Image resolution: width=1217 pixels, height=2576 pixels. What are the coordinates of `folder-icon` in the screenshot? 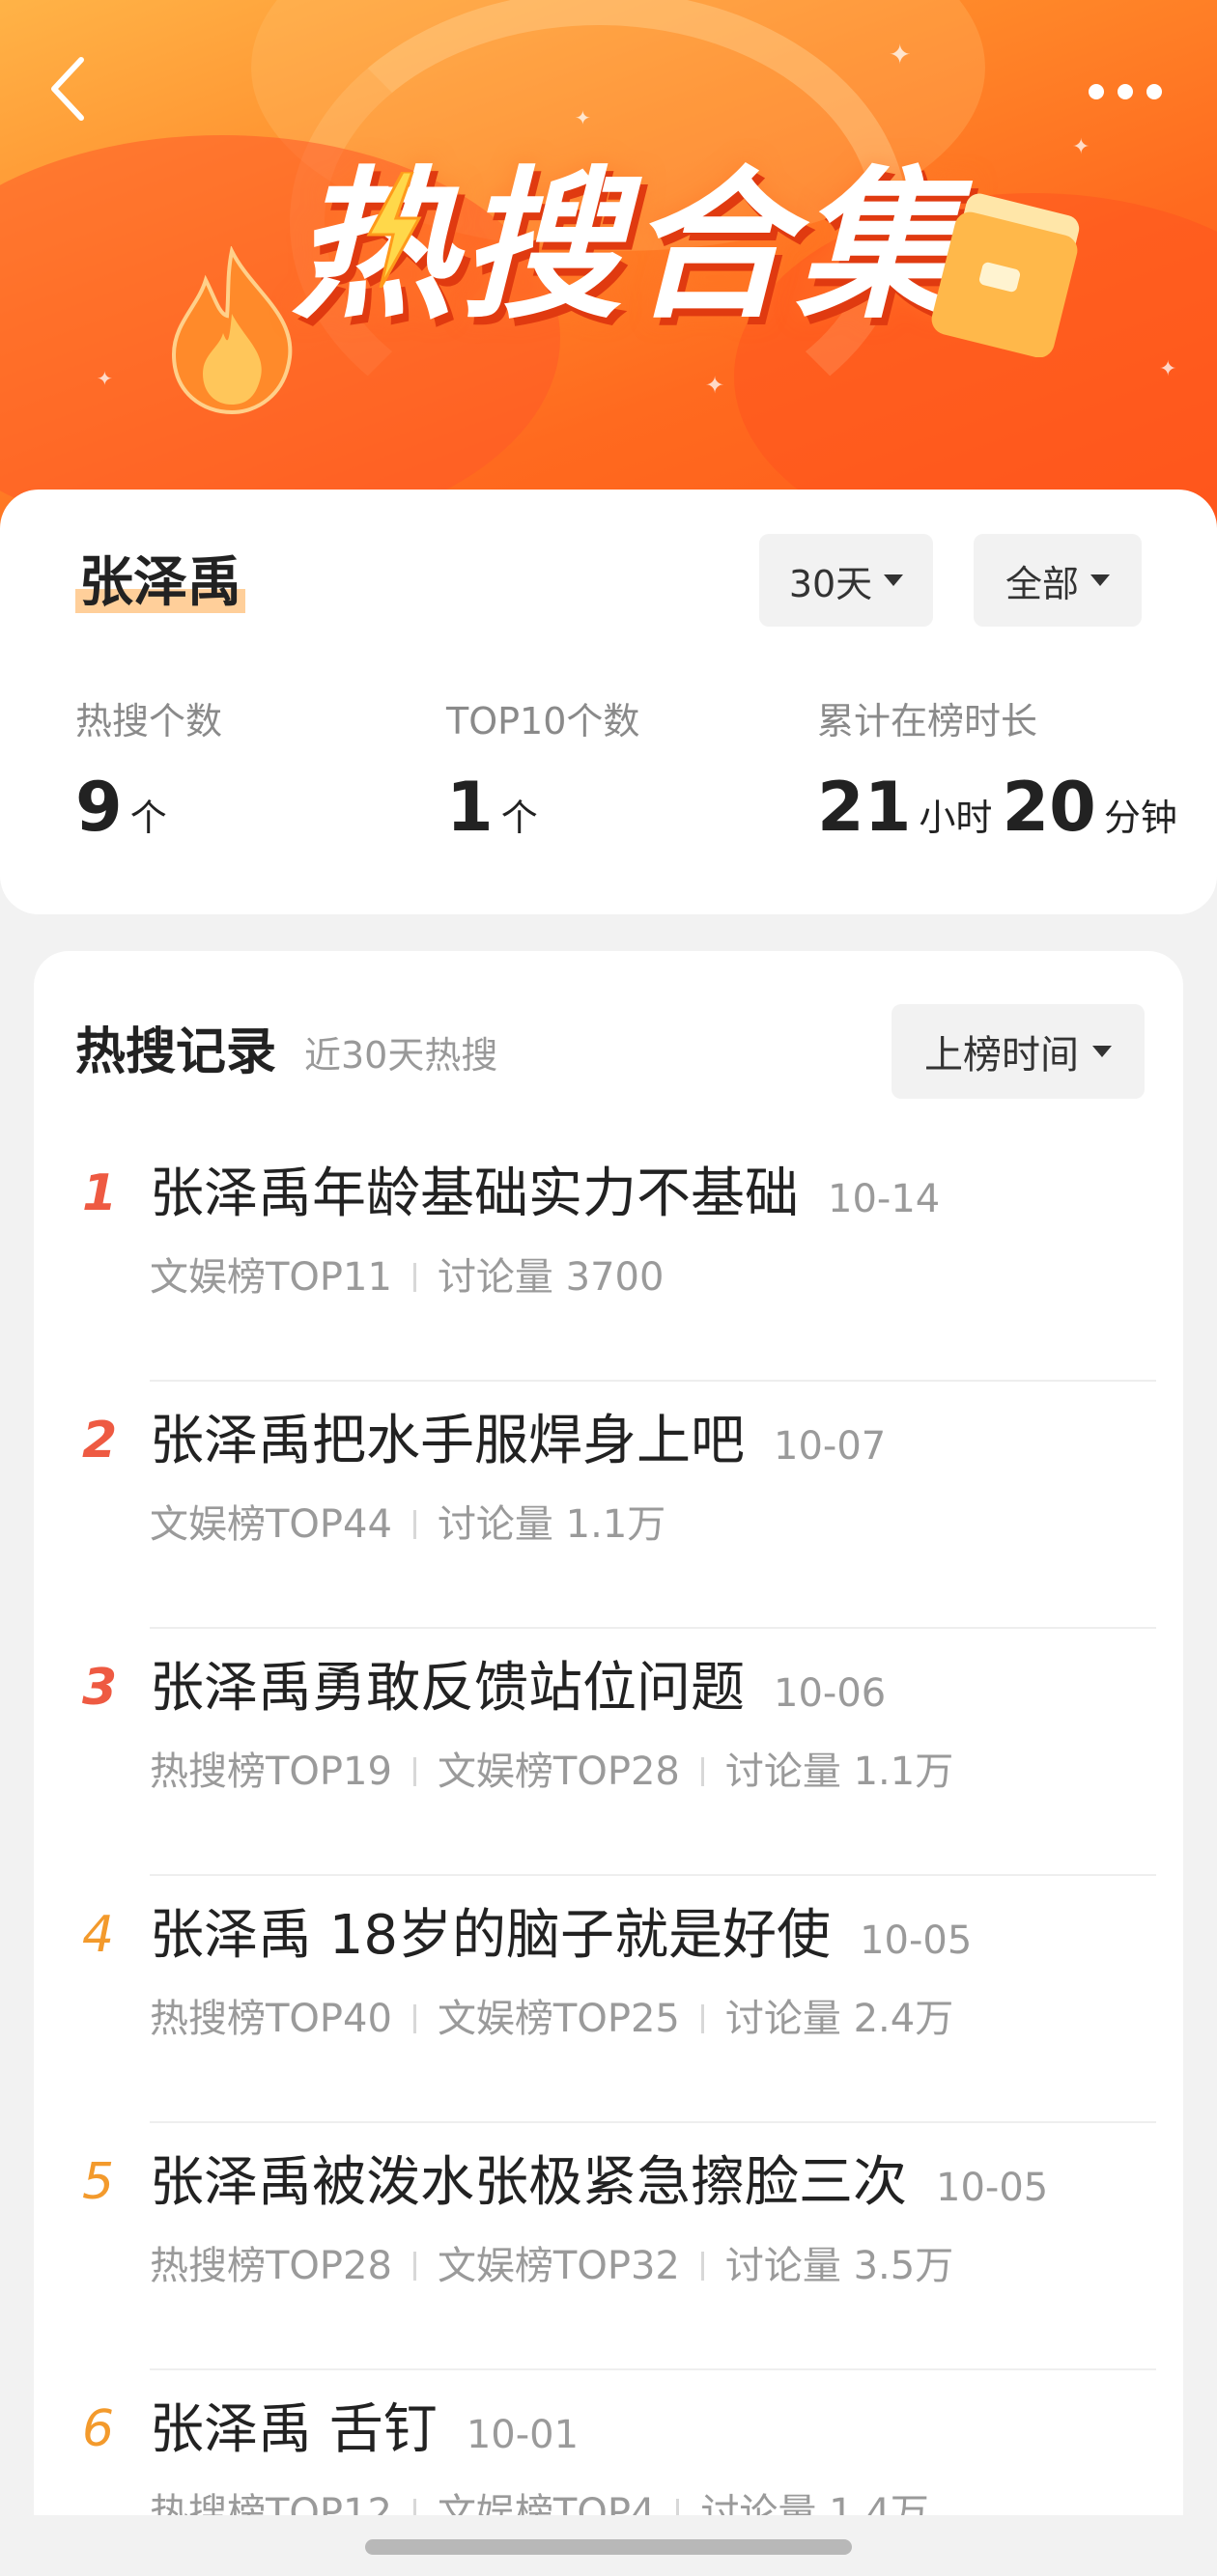 It's located at (1005, 275).